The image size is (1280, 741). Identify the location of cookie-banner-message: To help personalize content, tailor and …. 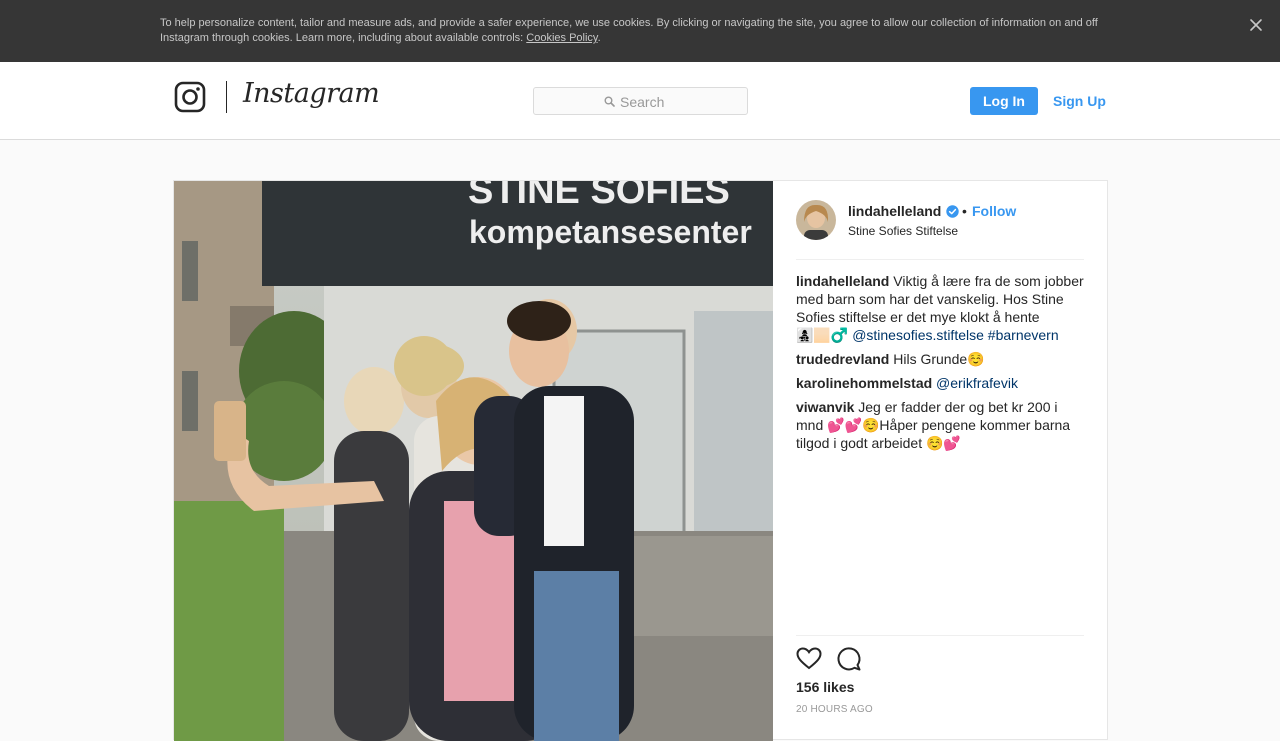
(629, 30).